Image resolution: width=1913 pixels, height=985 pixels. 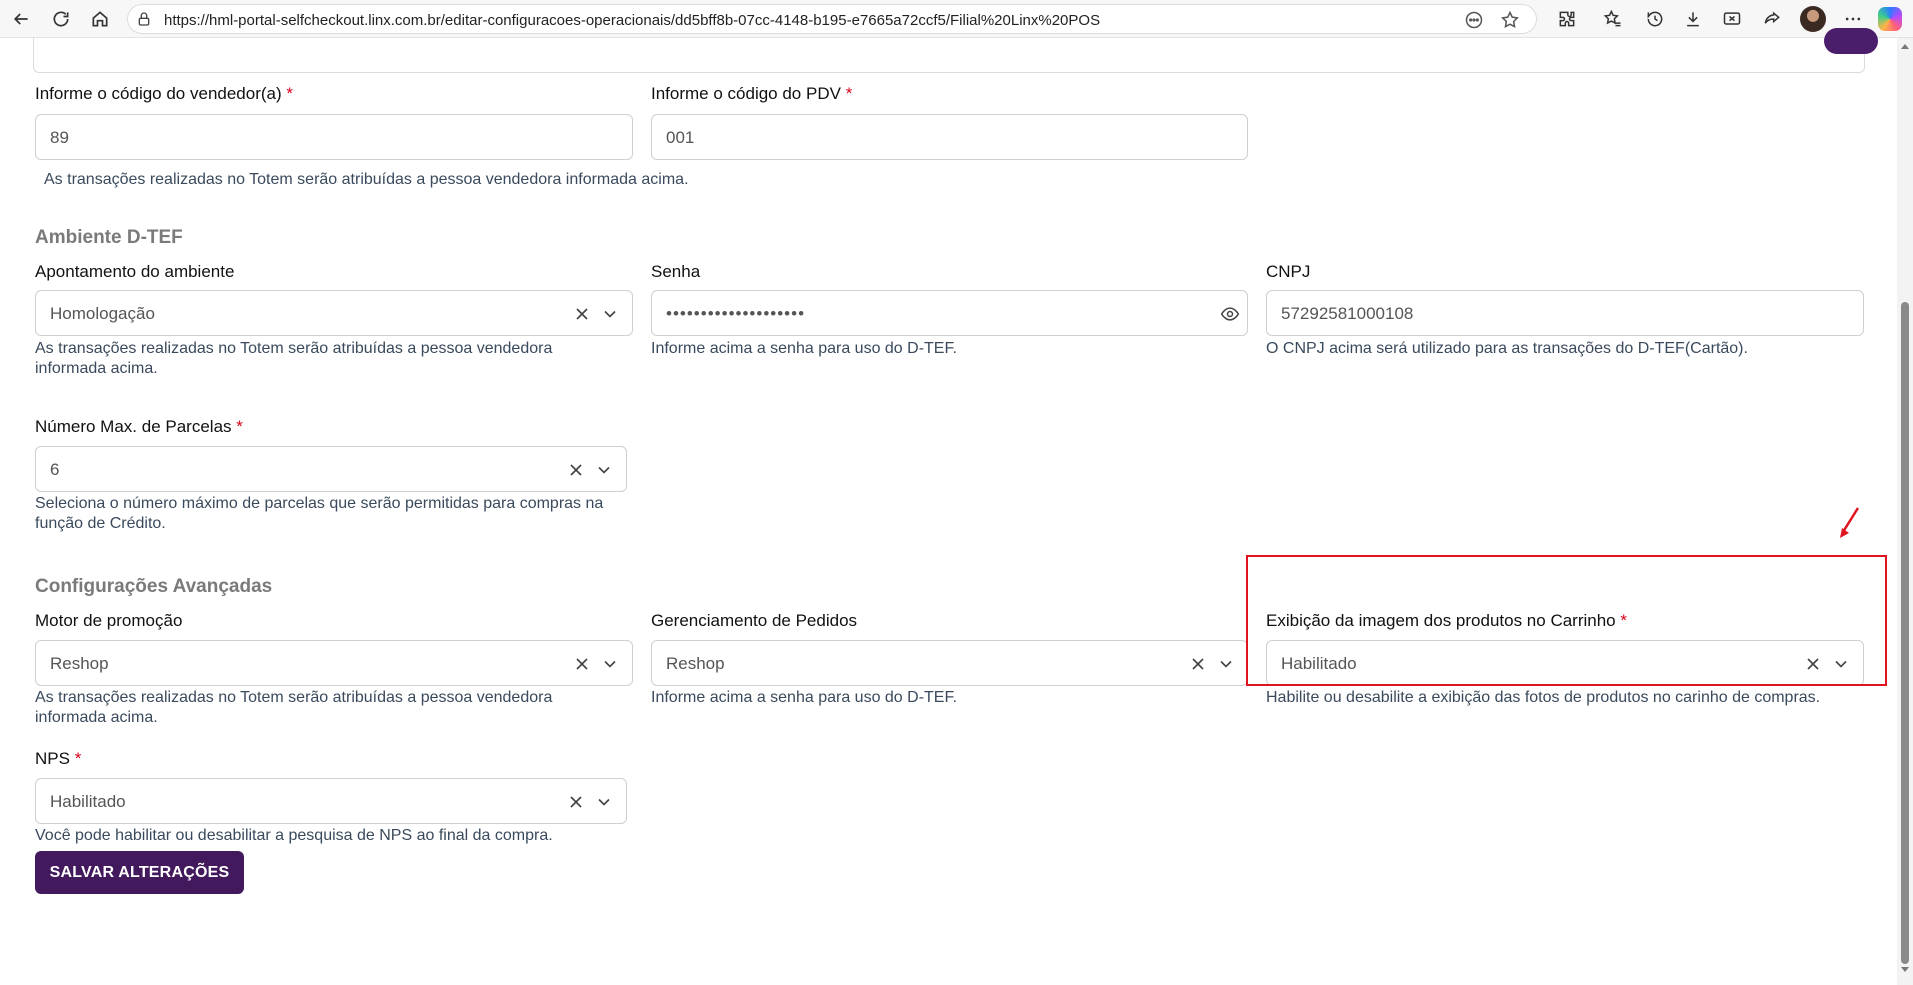 I want to click on environment-value: Homologação, so click(x=102, y=313).